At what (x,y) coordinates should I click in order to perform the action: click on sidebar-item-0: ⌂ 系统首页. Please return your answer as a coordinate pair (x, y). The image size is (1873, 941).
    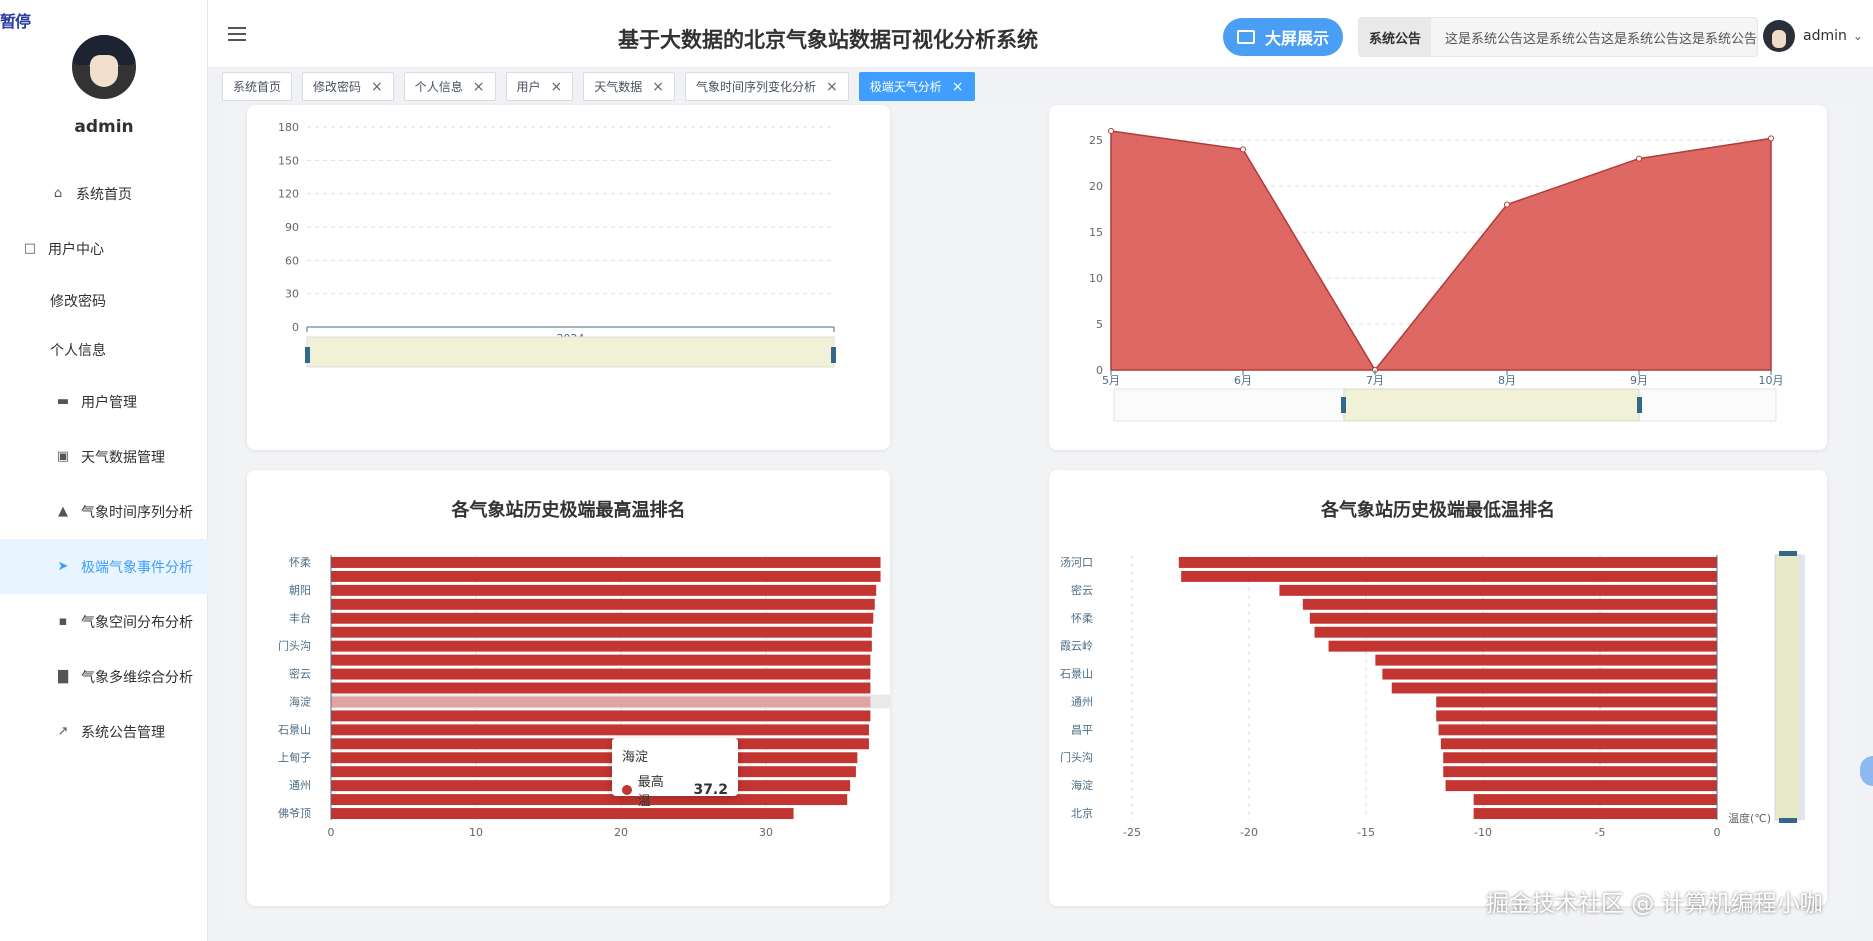
    Looking at the image, I should click on (104, 193).